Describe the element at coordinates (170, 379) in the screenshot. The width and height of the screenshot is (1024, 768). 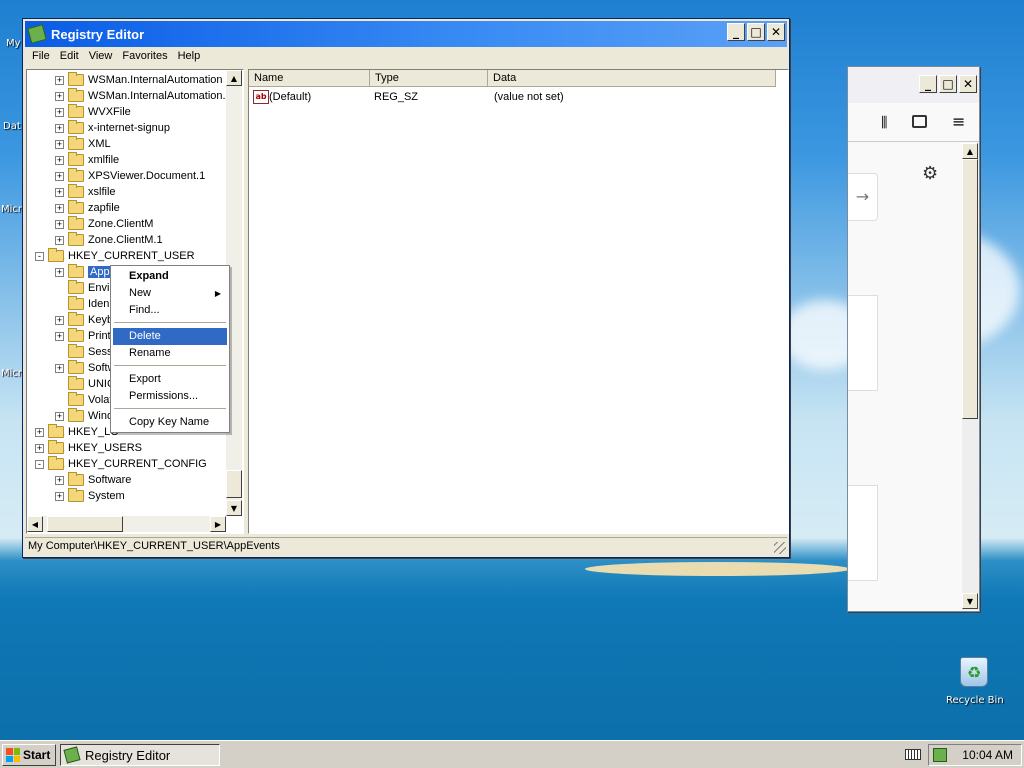
I see `menu-item-export: Export` at that location.